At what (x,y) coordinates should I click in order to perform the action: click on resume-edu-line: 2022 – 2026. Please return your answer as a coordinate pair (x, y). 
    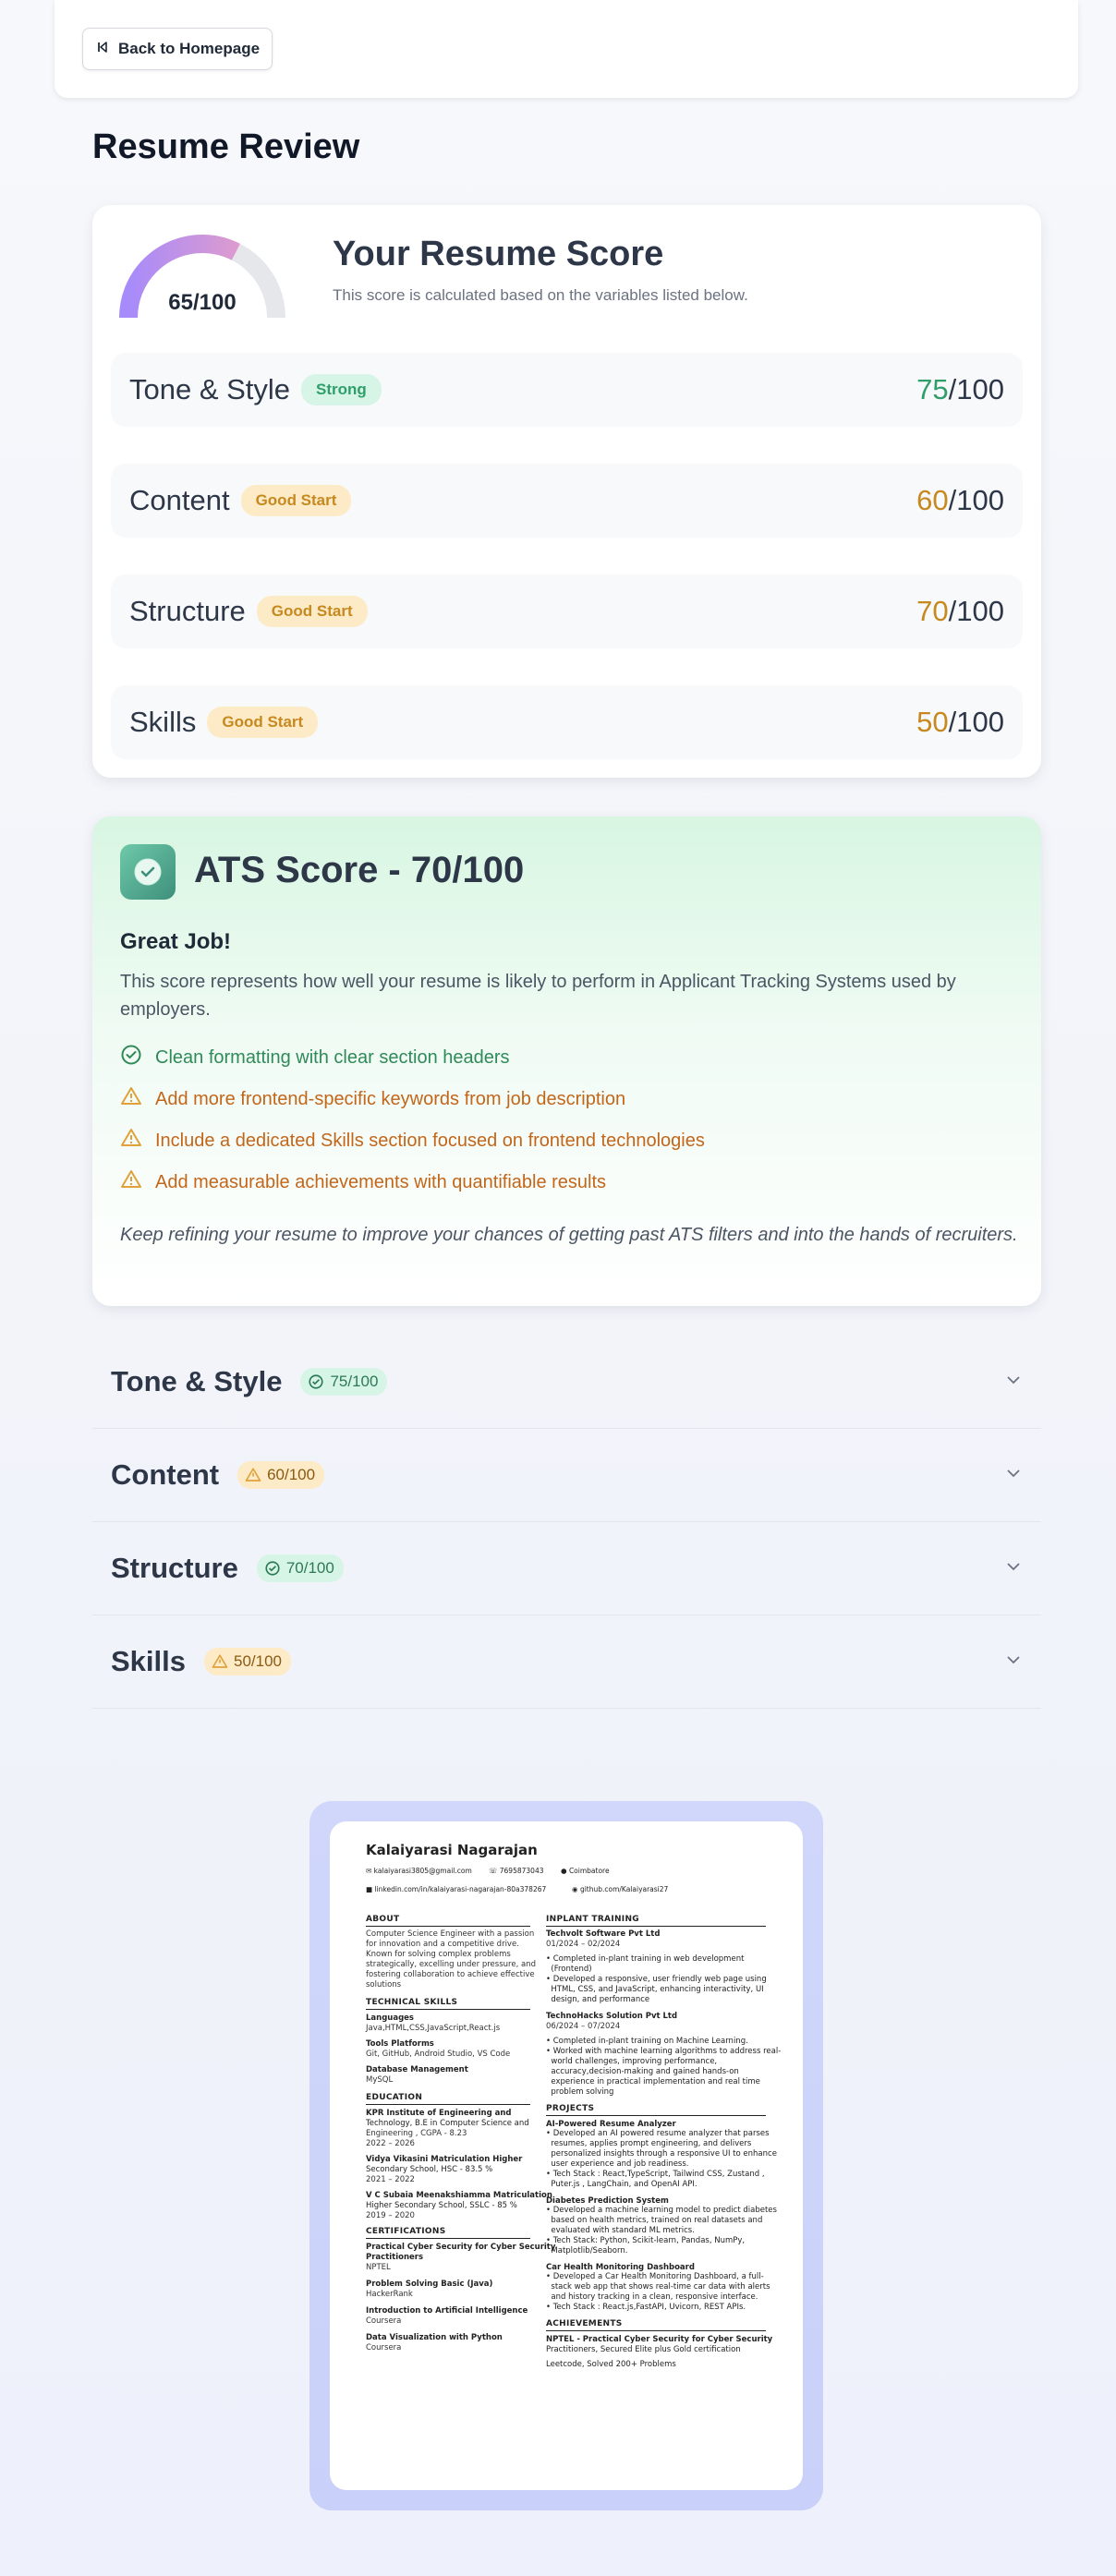
    Looking at the image, I should click on (391, 2143).